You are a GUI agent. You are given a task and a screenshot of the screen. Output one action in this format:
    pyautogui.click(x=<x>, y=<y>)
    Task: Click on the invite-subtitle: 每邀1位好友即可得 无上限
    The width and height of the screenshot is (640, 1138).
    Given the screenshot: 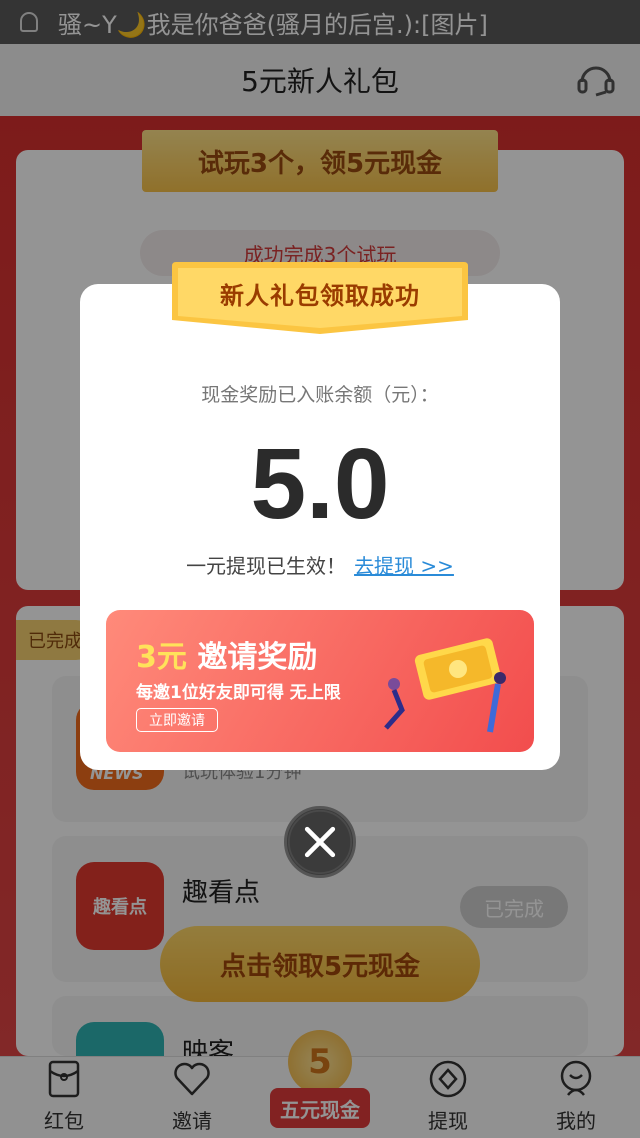 What is the action you would take?
    pyautogui.click(x=238, y=693)
    